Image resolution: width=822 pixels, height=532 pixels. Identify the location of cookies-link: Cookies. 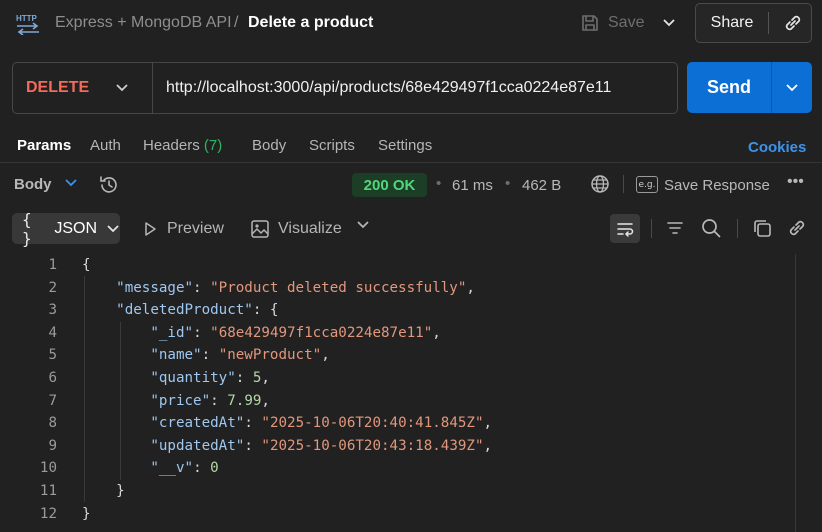
(777, 147).